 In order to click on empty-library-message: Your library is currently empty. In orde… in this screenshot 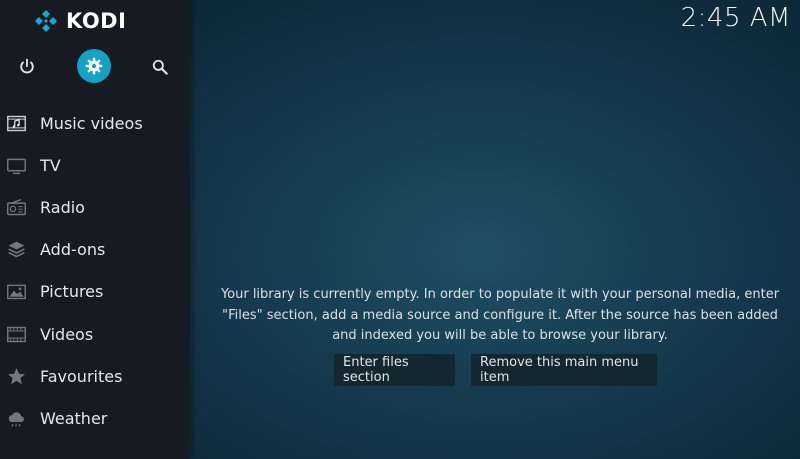, I will do `click(500, 315)`.